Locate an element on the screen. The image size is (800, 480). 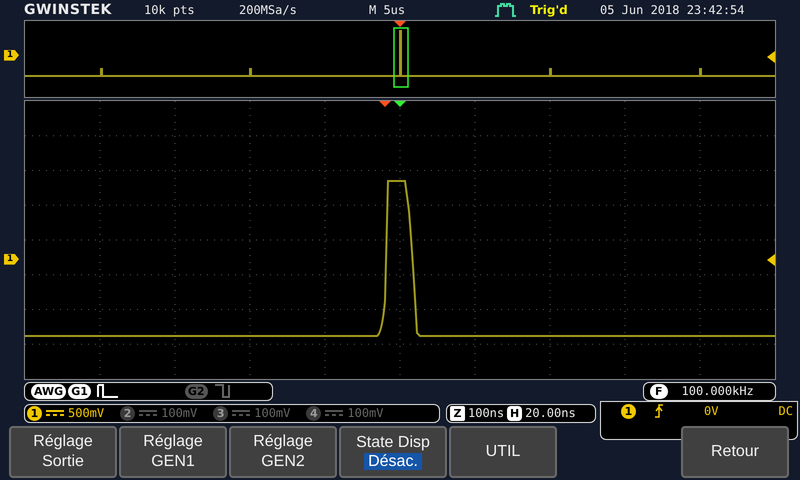
channel-badge: 3 is located at coordinates (220, 413).